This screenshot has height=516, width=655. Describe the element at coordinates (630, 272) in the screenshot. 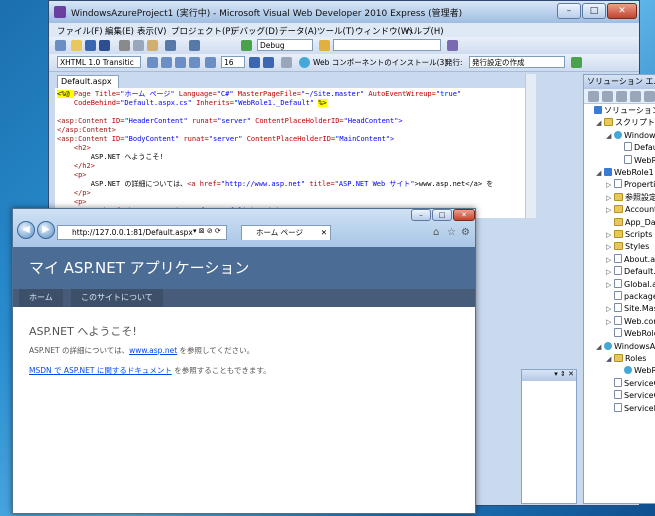

I see `tree-item: ▷ Default.aspx` at that location.